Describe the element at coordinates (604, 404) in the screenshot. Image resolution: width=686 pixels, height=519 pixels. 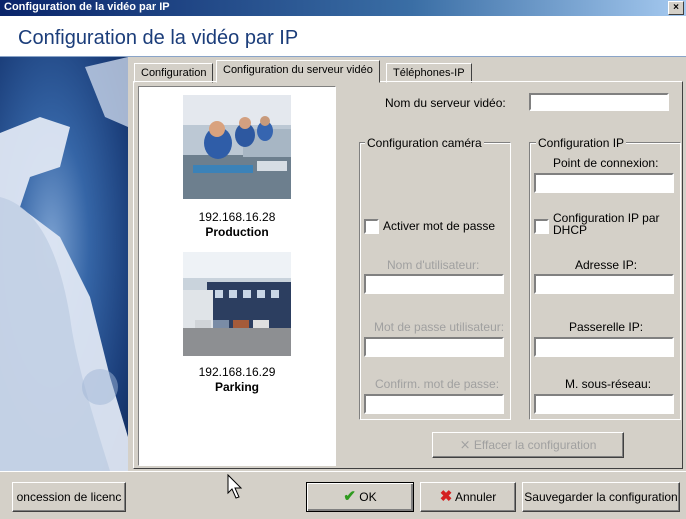
I see `subnet-mask-input` at that location.